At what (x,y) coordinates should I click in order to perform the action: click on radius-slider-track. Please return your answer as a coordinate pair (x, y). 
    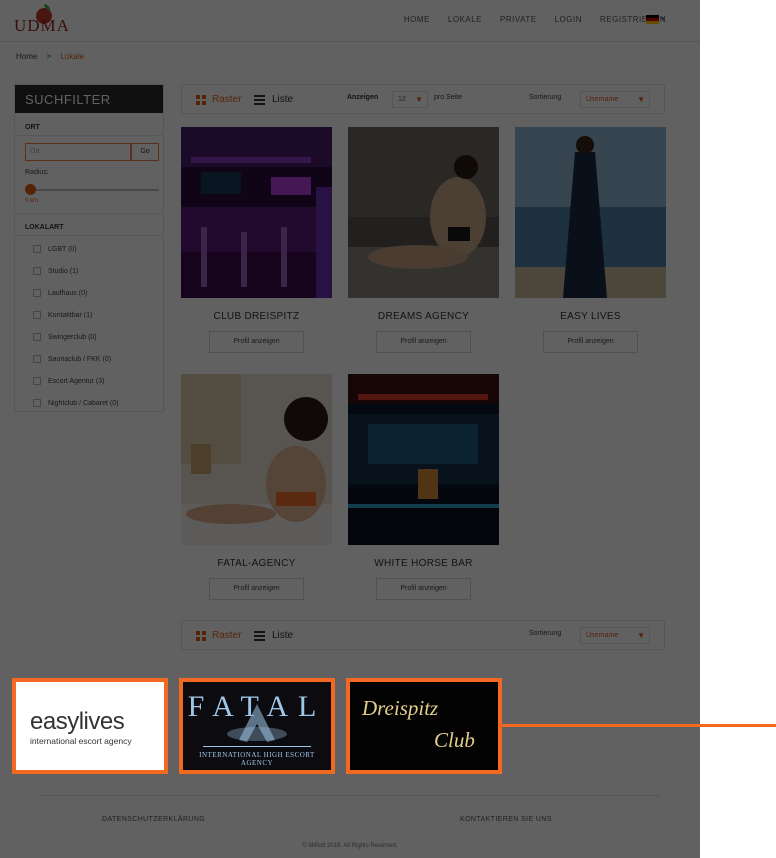
    Looking at the image, I should click on (94, 190).